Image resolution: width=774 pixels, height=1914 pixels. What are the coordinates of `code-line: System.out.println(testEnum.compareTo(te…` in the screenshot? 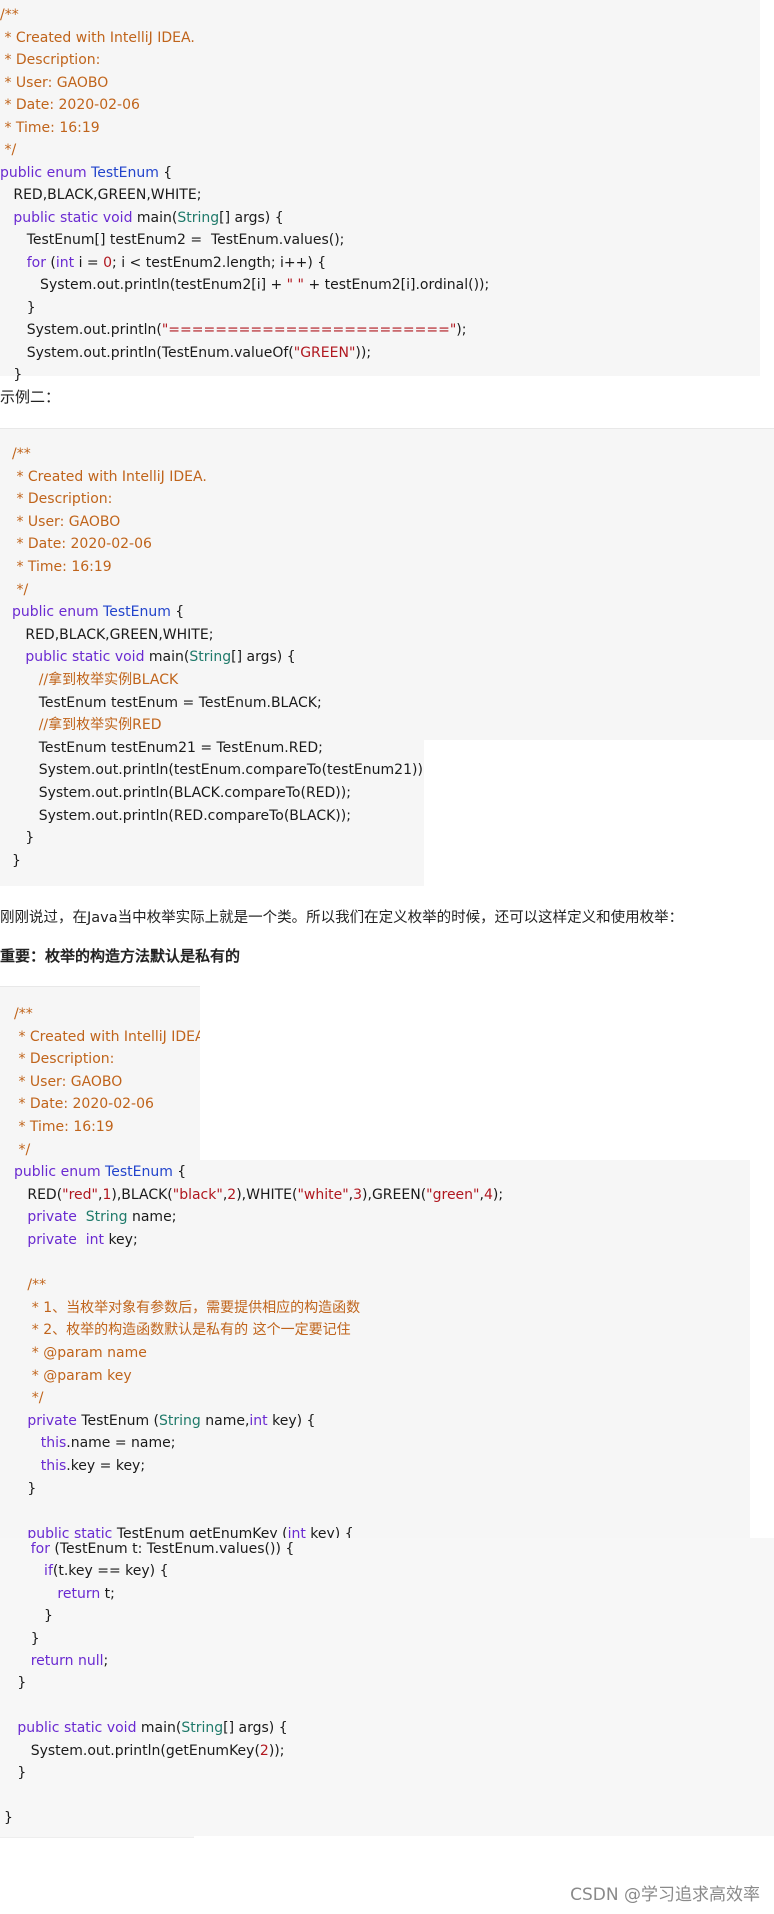 It's located at (220, 770).